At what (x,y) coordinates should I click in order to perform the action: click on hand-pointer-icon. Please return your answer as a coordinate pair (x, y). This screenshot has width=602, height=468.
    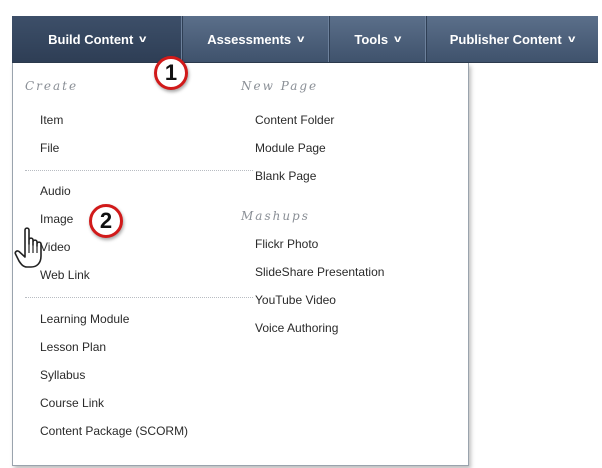
    Looking at the image, I should click on (28, 247).